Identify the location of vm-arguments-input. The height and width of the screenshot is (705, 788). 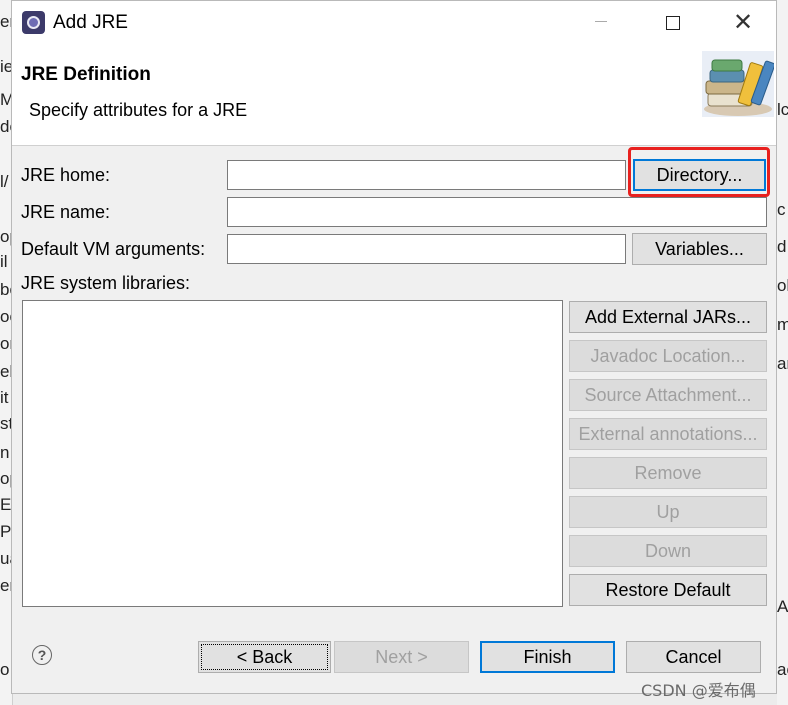
(426, 249).